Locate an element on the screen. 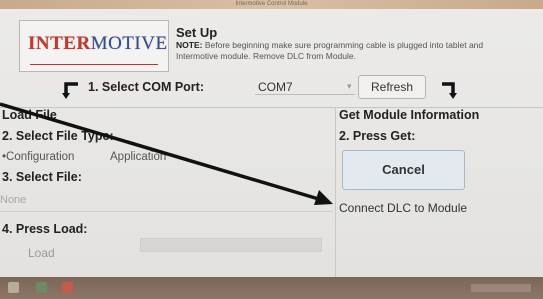 The image size is (543, 299). press-get-label: 2. Press Get: is located at coordinates (377, 136).